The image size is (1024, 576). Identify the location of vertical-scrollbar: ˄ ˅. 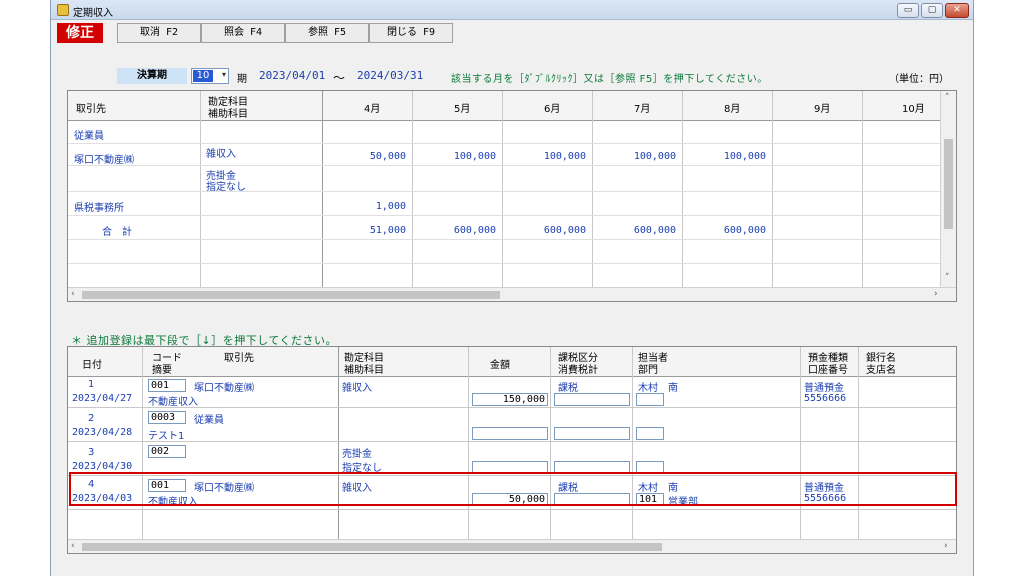
(948, 189).